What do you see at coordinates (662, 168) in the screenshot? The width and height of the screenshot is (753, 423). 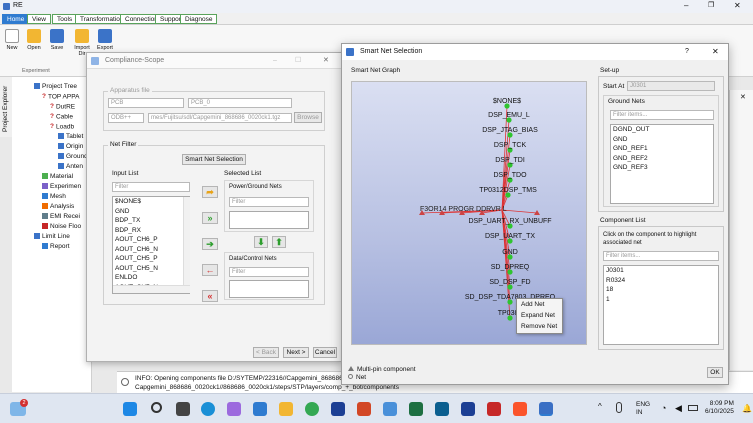 I see `list-item: GND_REF3` at bounding box center [662, 168].